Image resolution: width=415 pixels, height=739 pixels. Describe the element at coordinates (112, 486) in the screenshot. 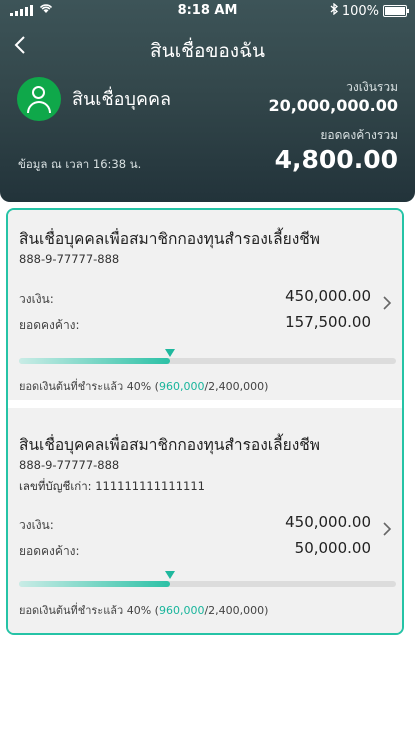

I see `loan-old-account-number: เลขที่บัญชีเก่า: 111111111111111` at that location.